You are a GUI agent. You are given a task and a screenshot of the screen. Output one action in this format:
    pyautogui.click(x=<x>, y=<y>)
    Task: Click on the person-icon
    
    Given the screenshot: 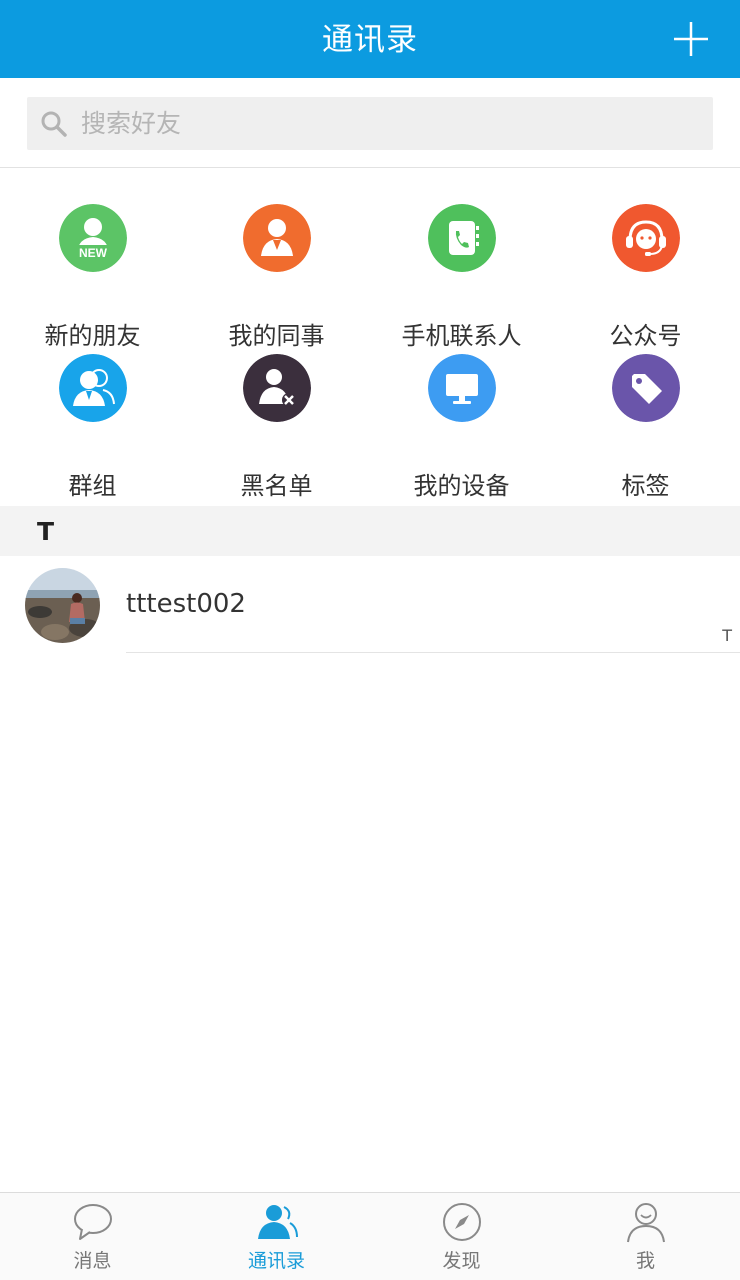 What is the action you would take?
    pyautogui.click(x=646, y=1223)
    